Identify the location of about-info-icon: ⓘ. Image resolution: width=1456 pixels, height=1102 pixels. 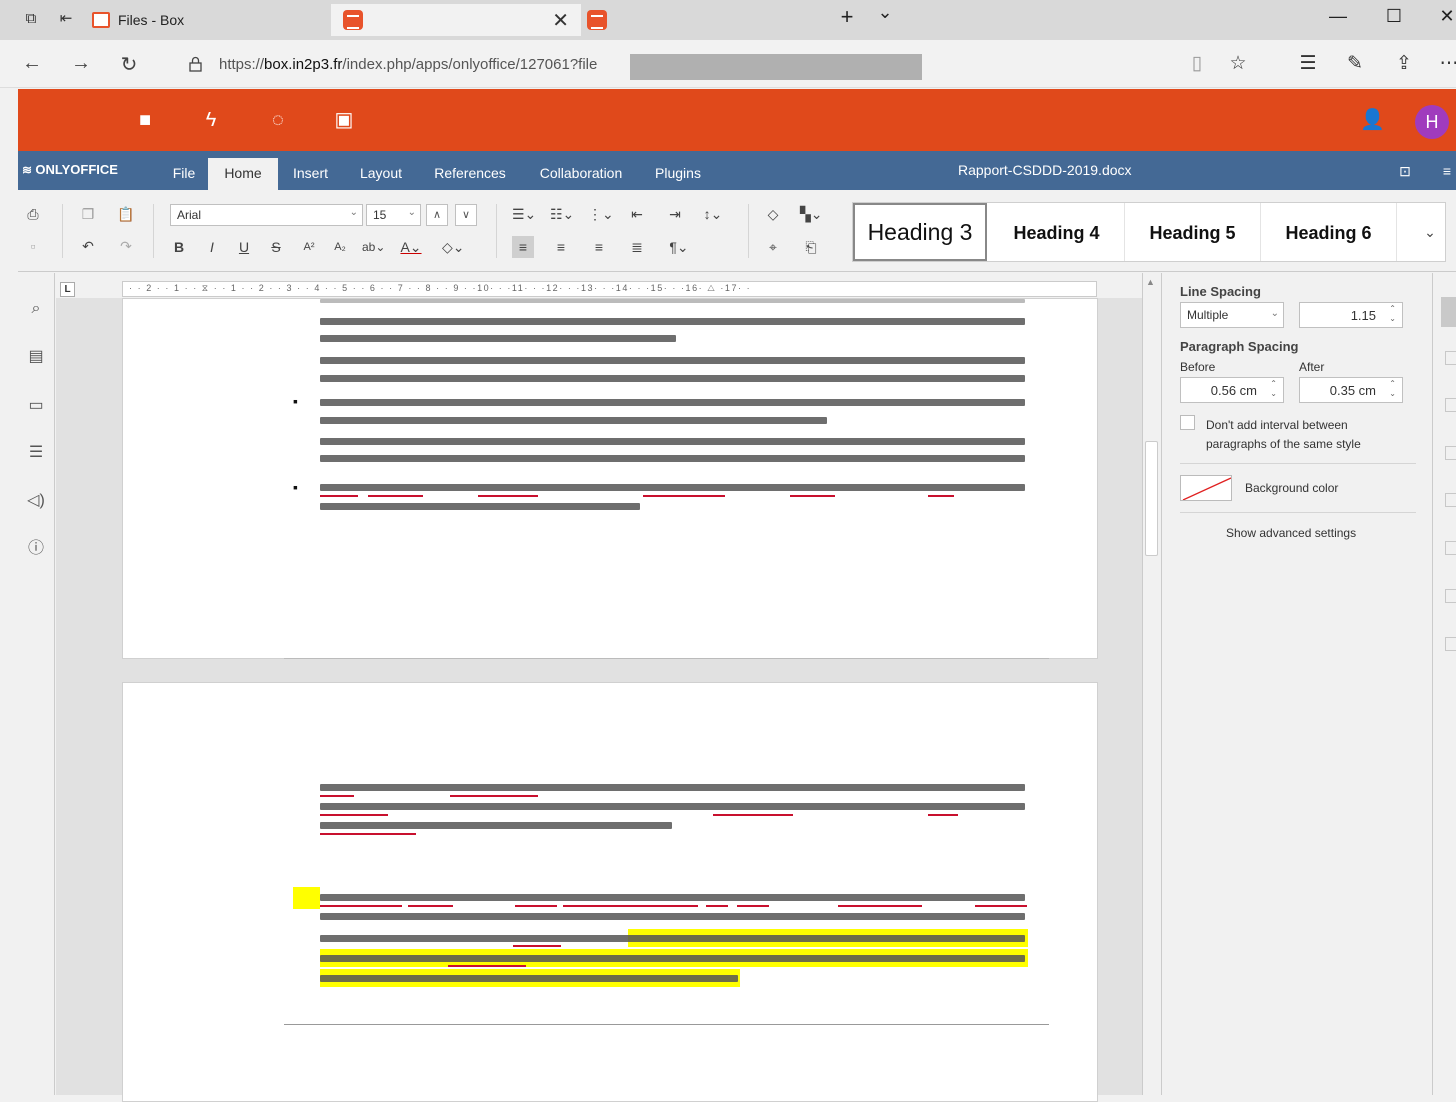
(36, 549).